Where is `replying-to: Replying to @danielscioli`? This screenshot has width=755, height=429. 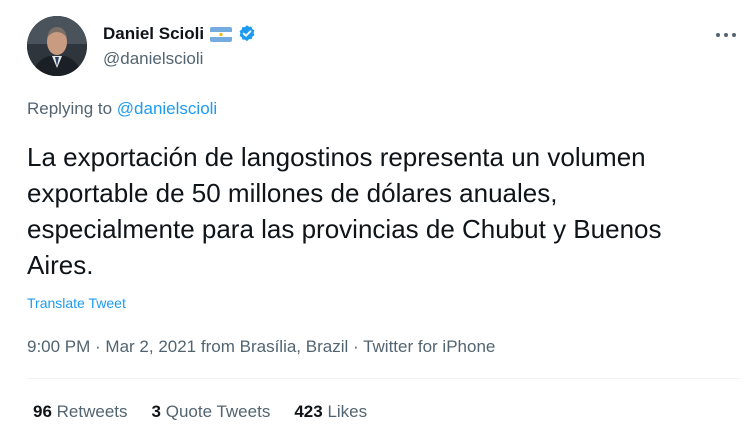
replying-to: Replying to @danielscioli is located at coordinates (122, 109).